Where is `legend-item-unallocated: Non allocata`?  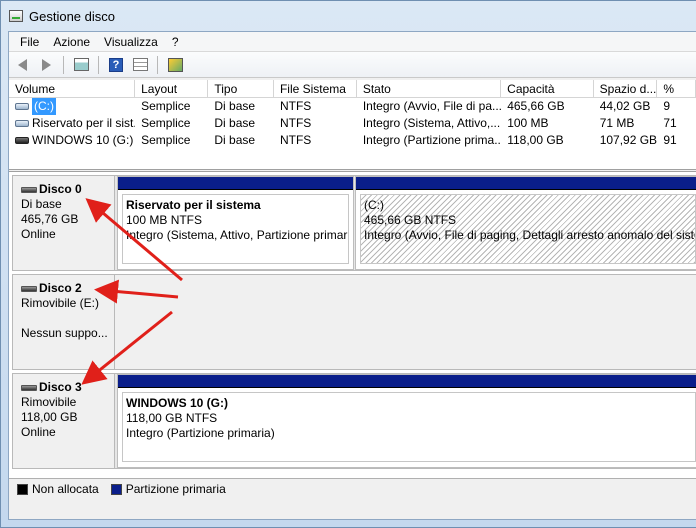
legend-item-unallocated: Non allocata is located at coordinates (58, 489).